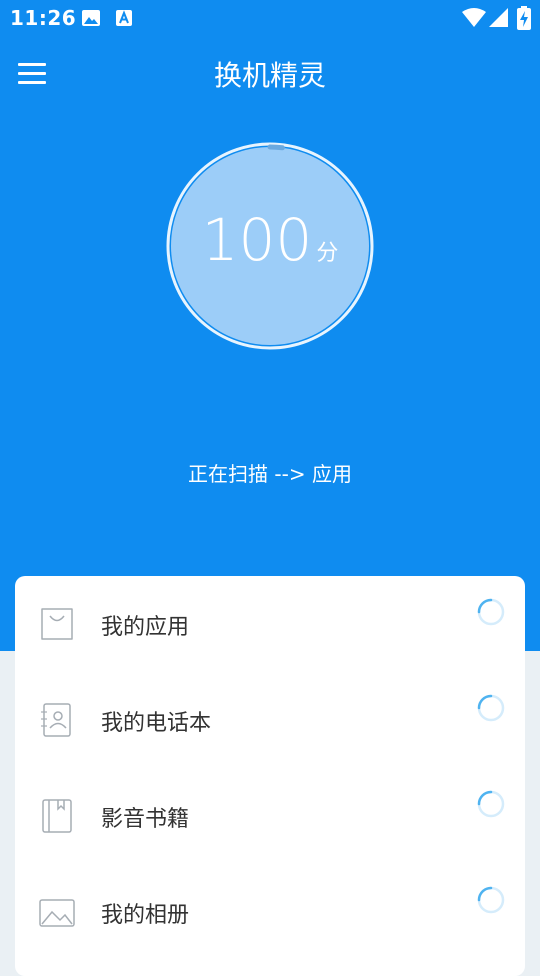 This screenshot has height=976, width=540. What do you see at coordinates (57, 624) in the screenshot?
I see `shopping-bag-icon` at bounding box center [57, 624].